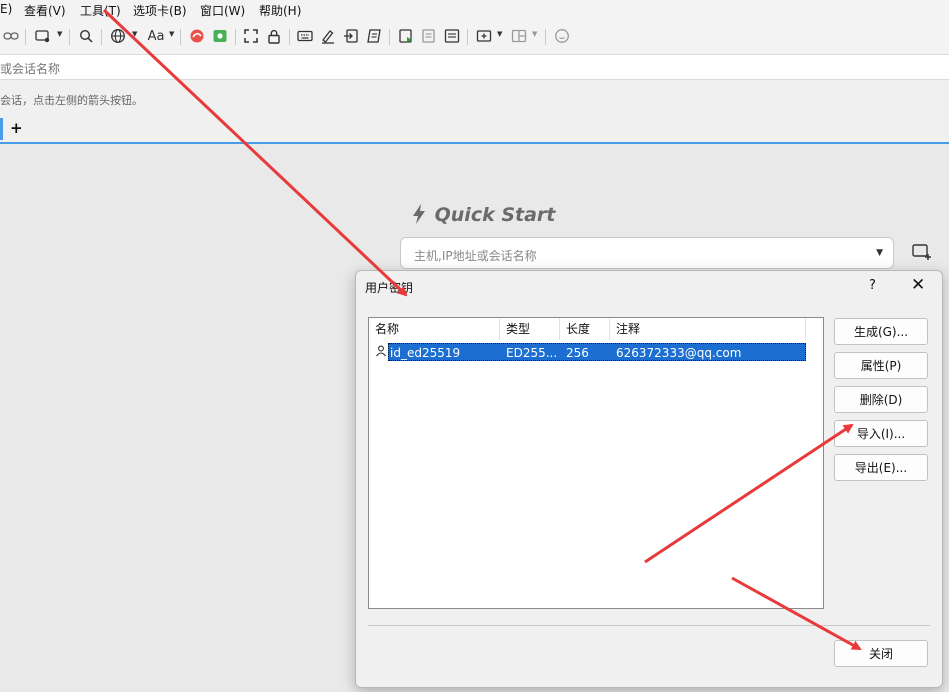  I want to click on keyboard-icon, so click(305, 36).